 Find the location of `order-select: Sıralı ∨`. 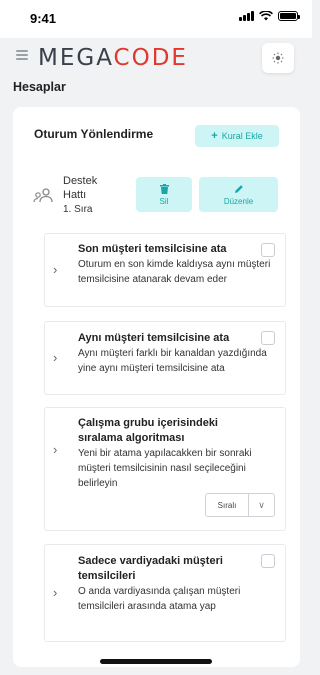

order-select: Sıralı ∨ is located at coordinates (240, 505).